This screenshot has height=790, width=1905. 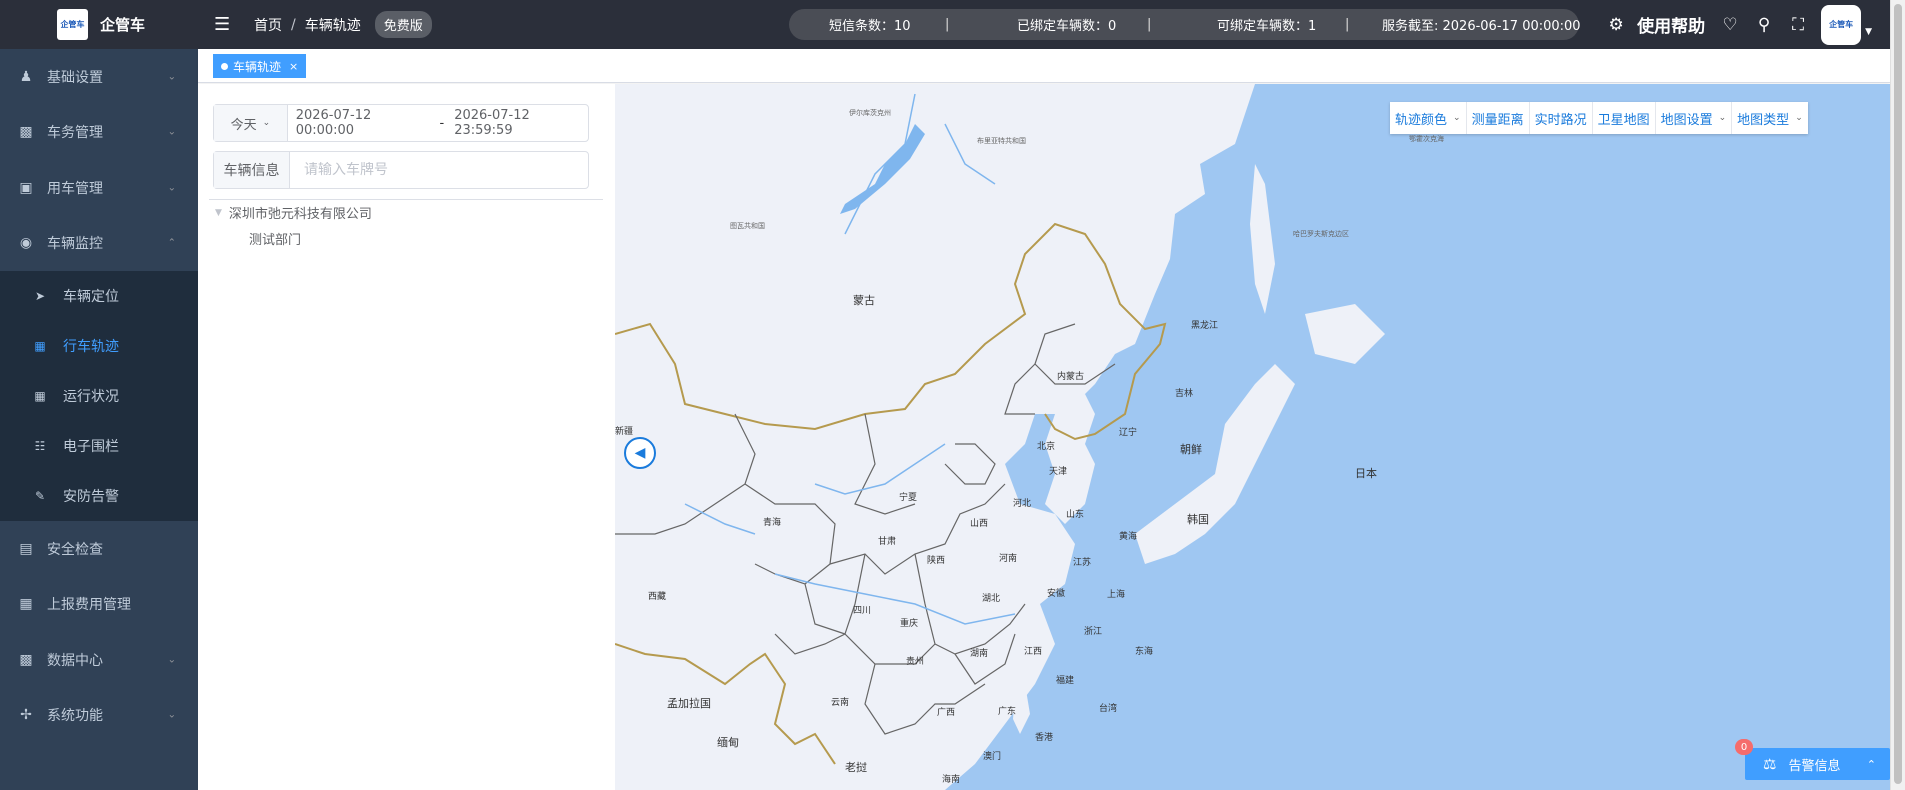 I want to click on map-label: 安徽, so click(x=1056, y=594).